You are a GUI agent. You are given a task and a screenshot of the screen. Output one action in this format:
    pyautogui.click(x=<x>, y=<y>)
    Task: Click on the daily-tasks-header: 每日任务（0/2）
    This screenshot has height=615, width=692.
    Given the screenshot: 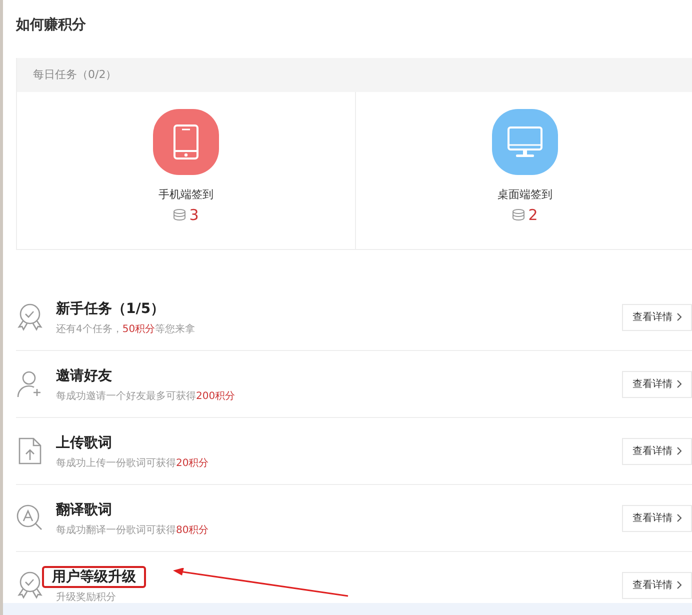 What is the action you would take?
    pyautogui.click(x=354, y=75)
    